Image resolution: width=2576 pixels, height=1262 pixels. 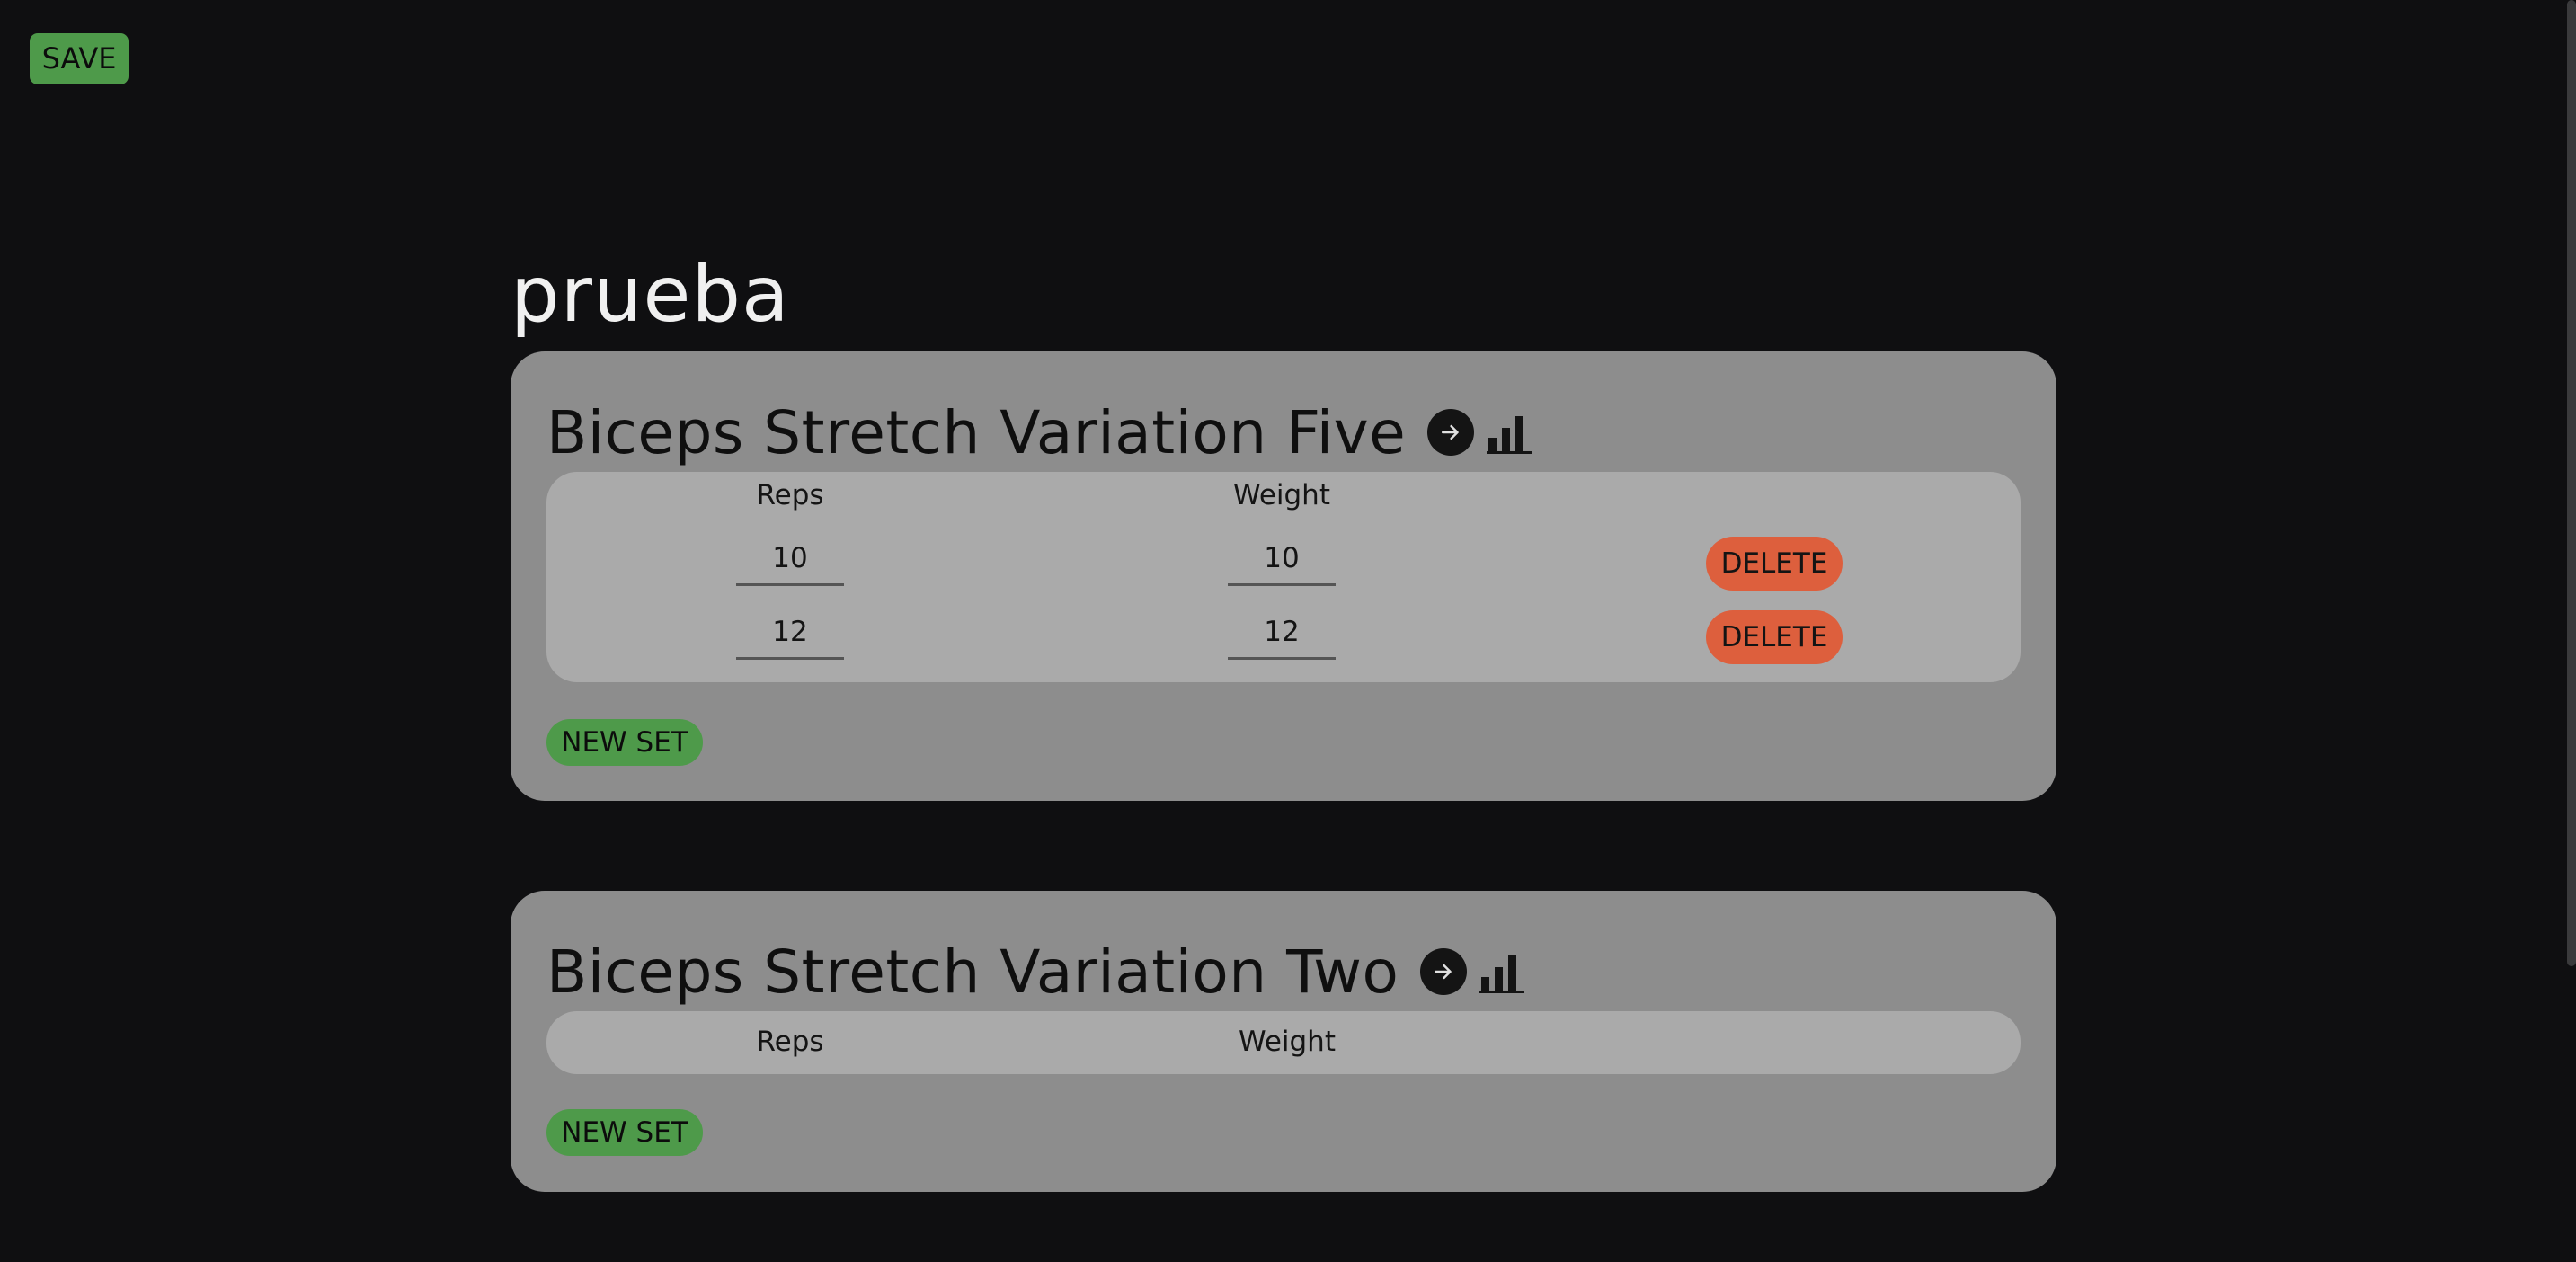 I want to click on save-button: SAVE, so click(x=79, y=58).